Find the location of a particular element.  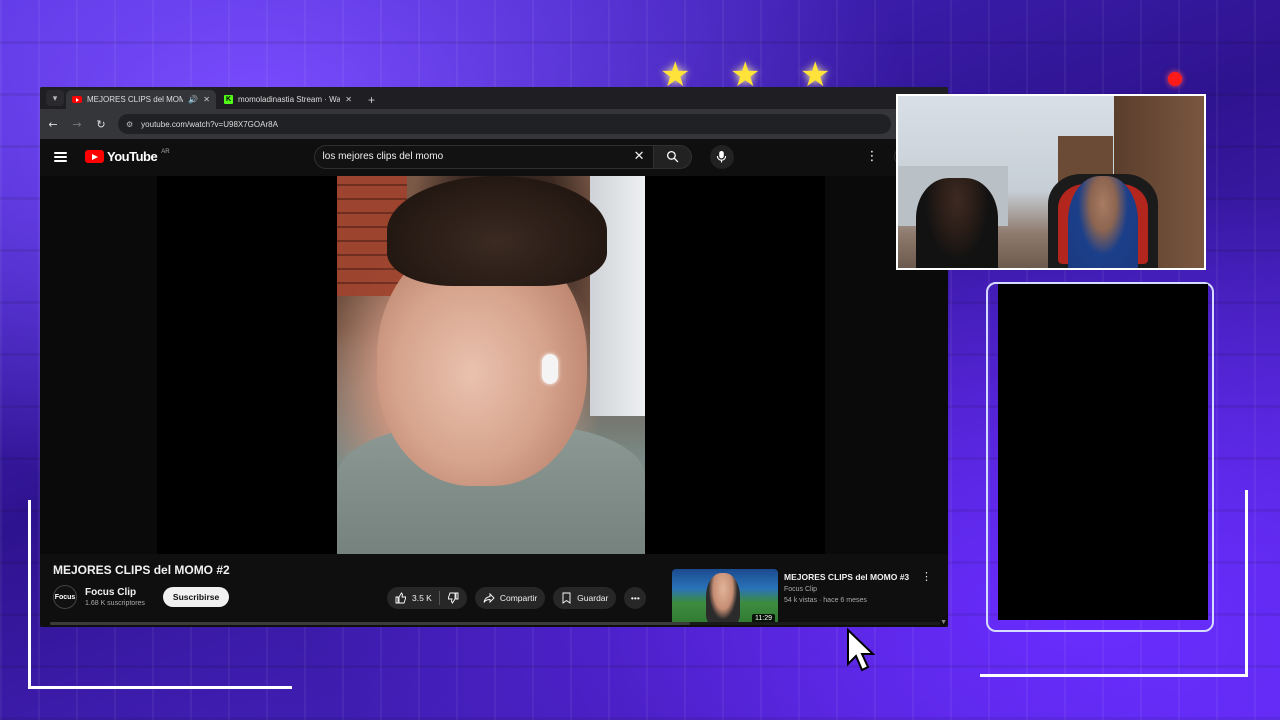

clear-search-icon: ✕ is located at coordinates (639, 156).